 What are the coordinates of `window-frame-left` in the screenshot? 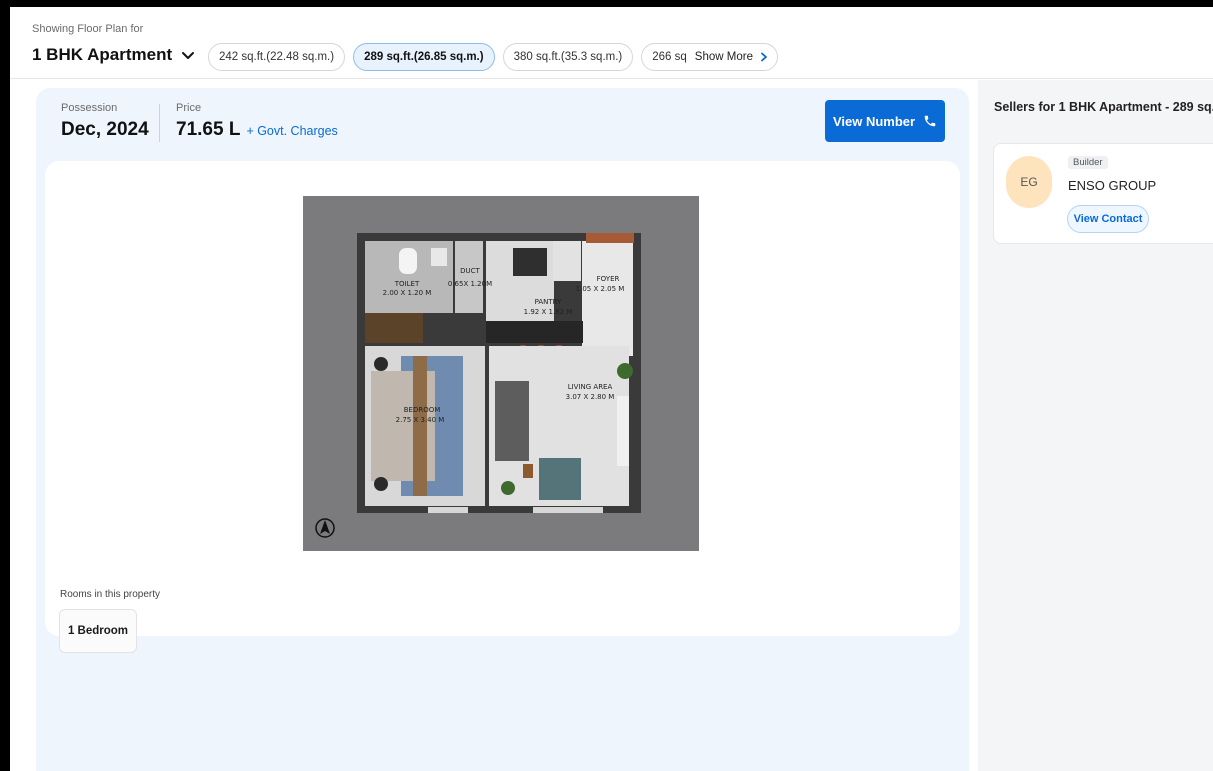 It's located at (5, 385).